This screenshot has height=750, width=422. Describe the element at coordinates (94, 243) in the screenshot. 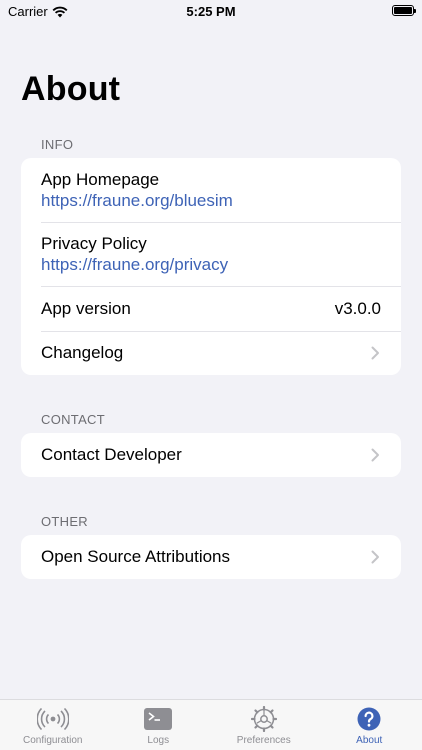

I see `privacy-policy-label: Privacy Policy` at that location.